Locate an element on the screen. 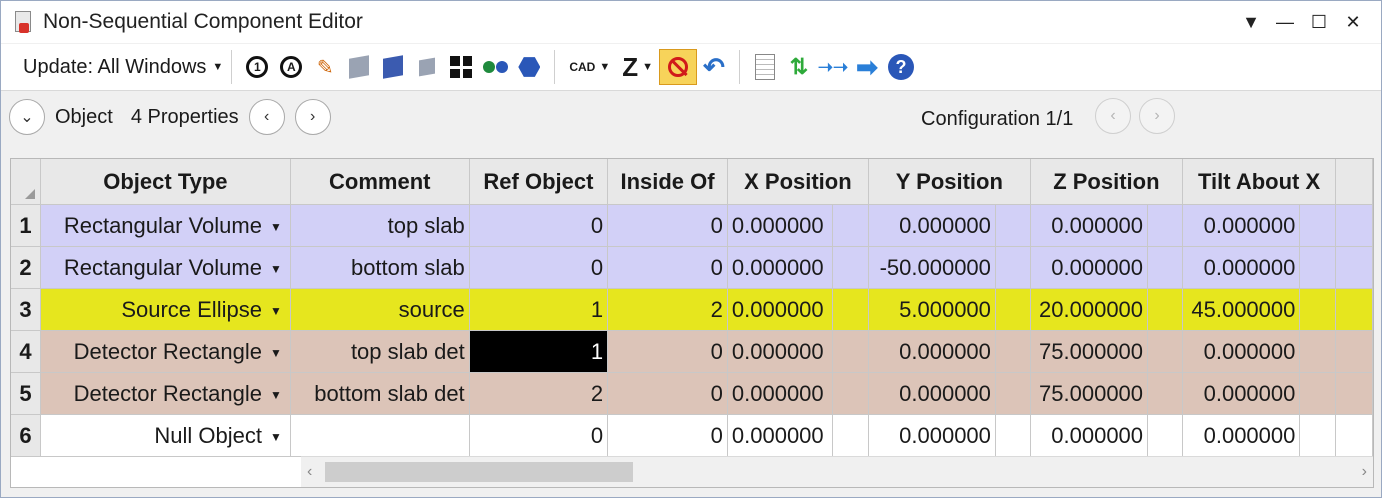  layout-pen-icon: ✎ is located at coordinates (325, 67).